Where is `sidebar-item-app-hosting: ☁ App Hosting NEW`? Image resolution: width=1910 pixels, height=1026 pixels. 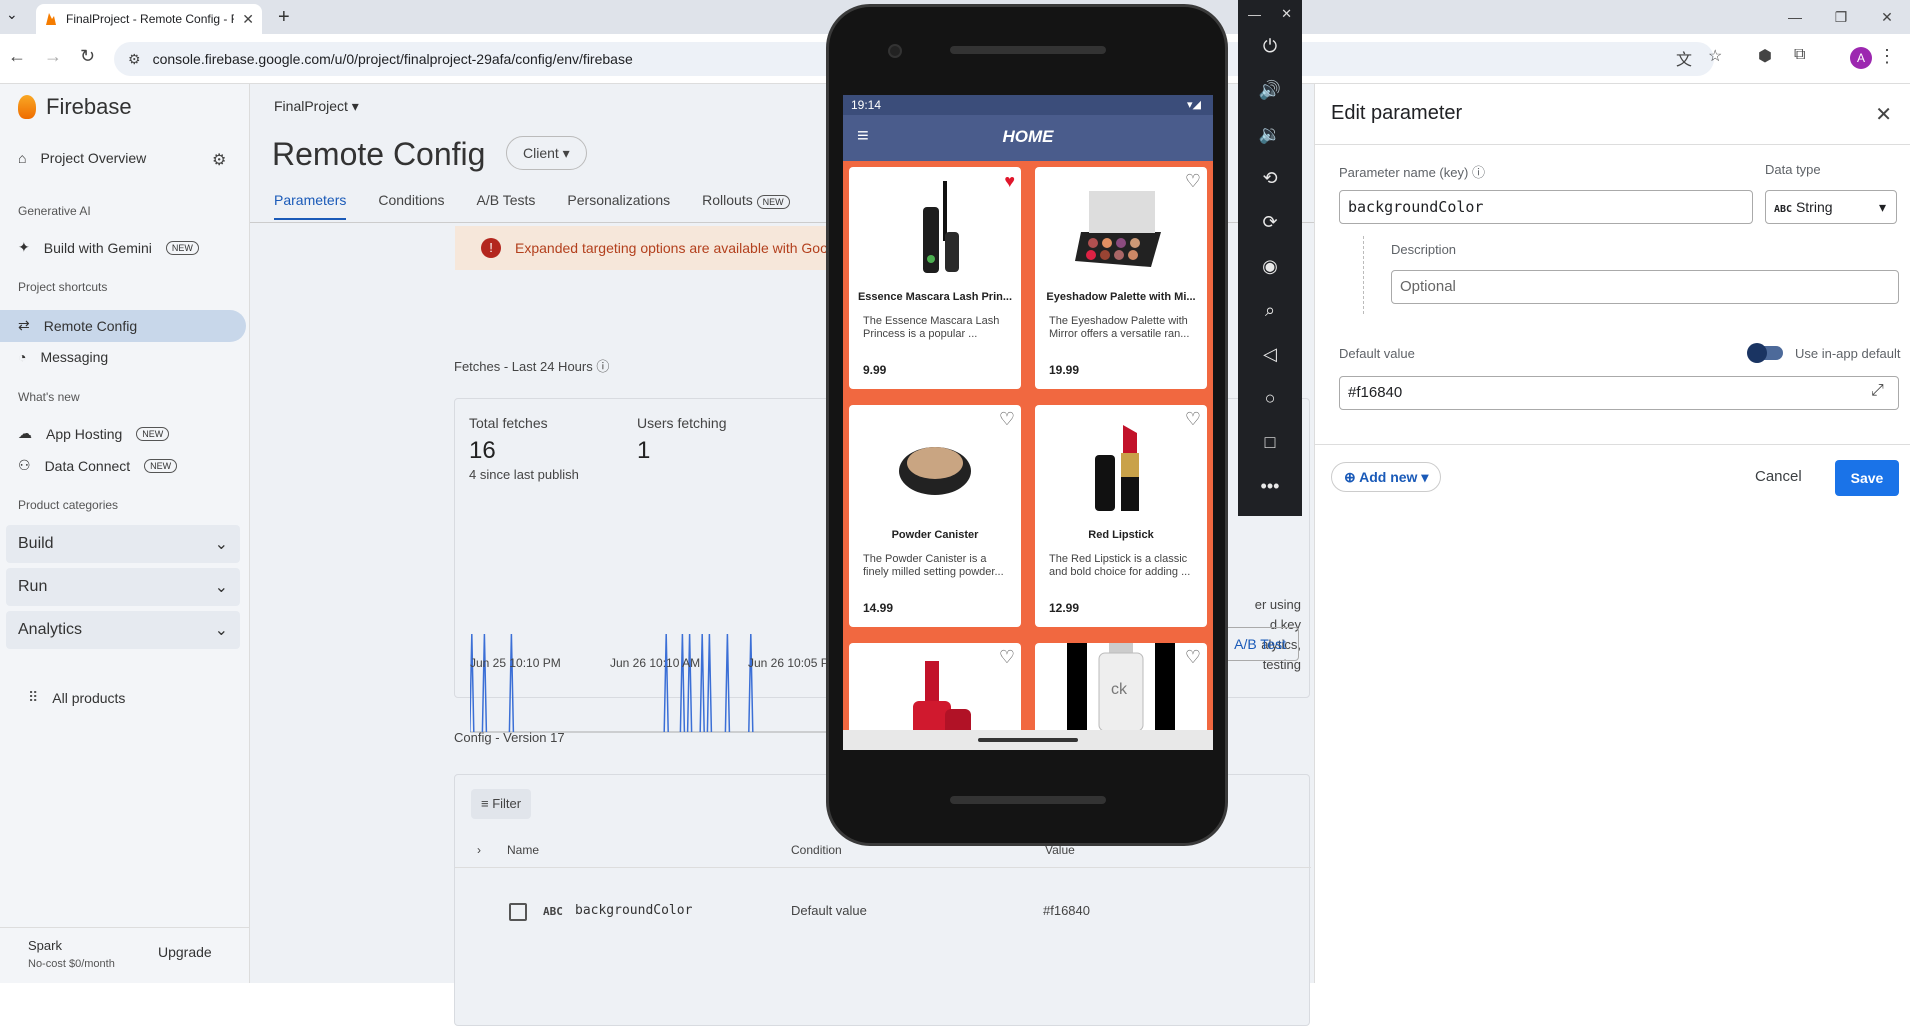 sidebar-item-app-hosting: ☁ App Hosting NEW is located at coordinates (94, 433).